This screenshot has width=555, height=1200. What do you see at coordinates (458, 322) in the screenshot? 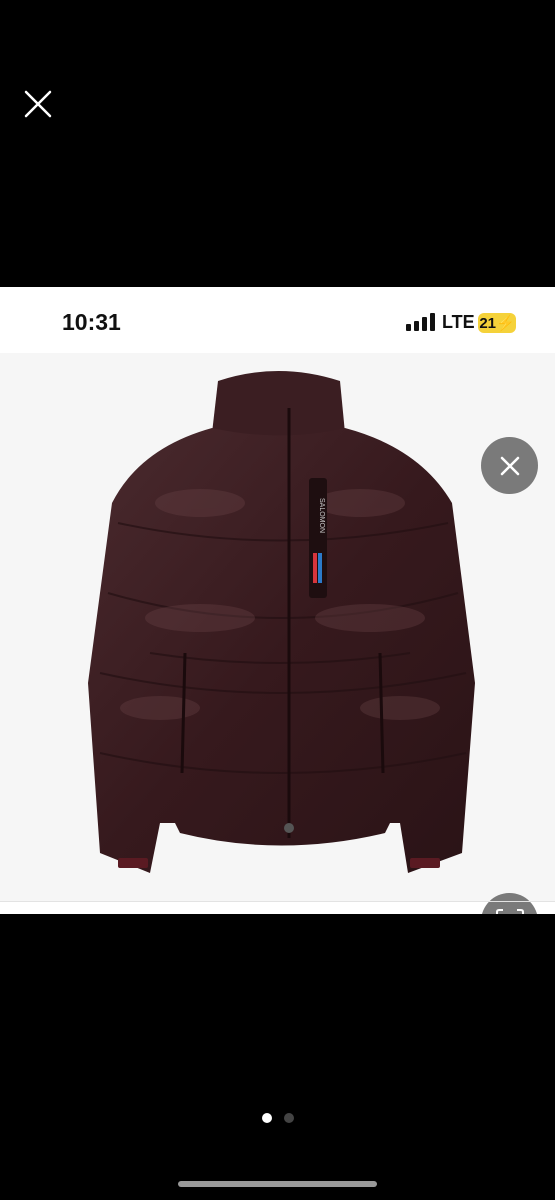
I see `network-type: LTE` at bounding box center [458, 322].